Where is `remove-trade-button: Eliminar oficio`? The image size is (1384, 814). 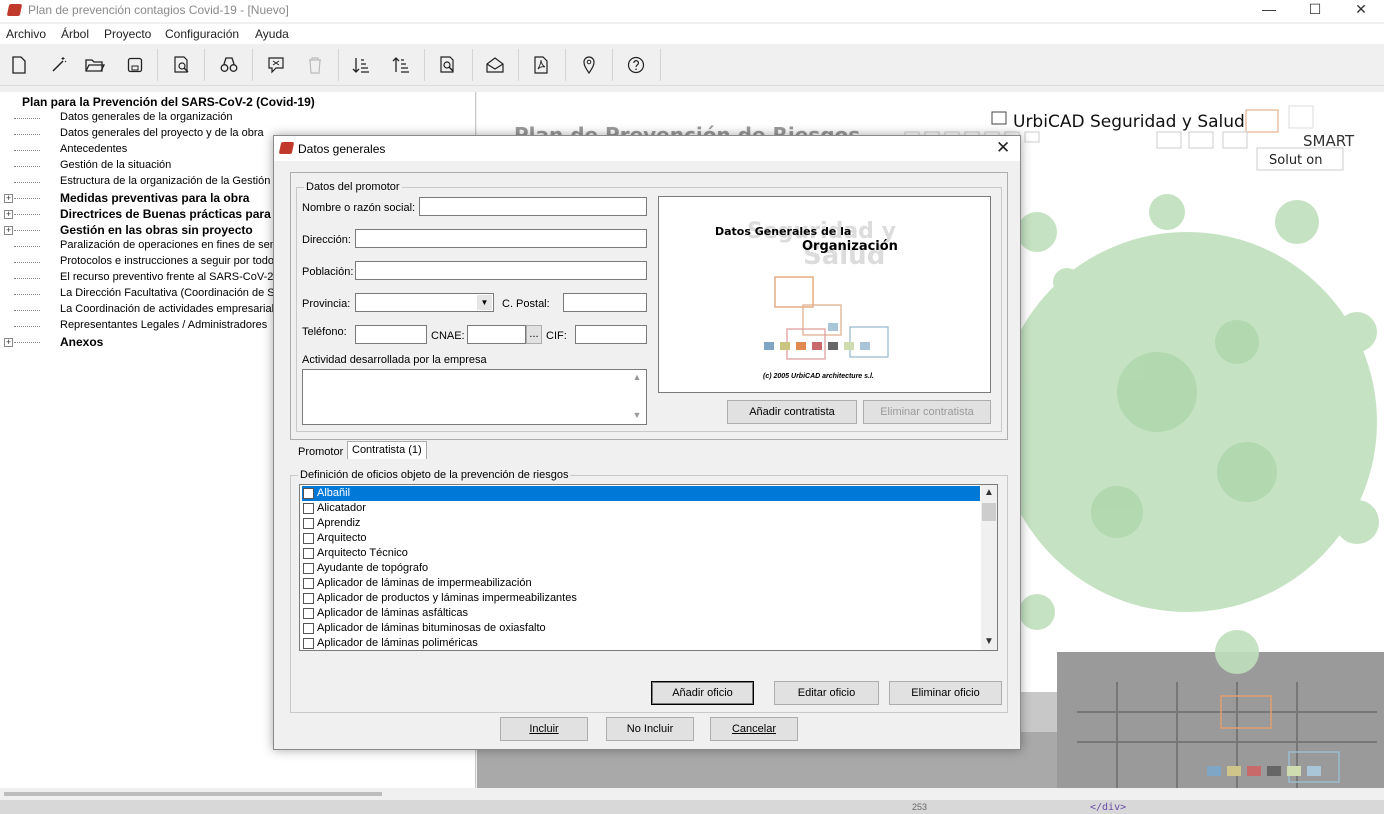 remove-trade-button: Eliminar oficio is located at coordinates (945, 693).